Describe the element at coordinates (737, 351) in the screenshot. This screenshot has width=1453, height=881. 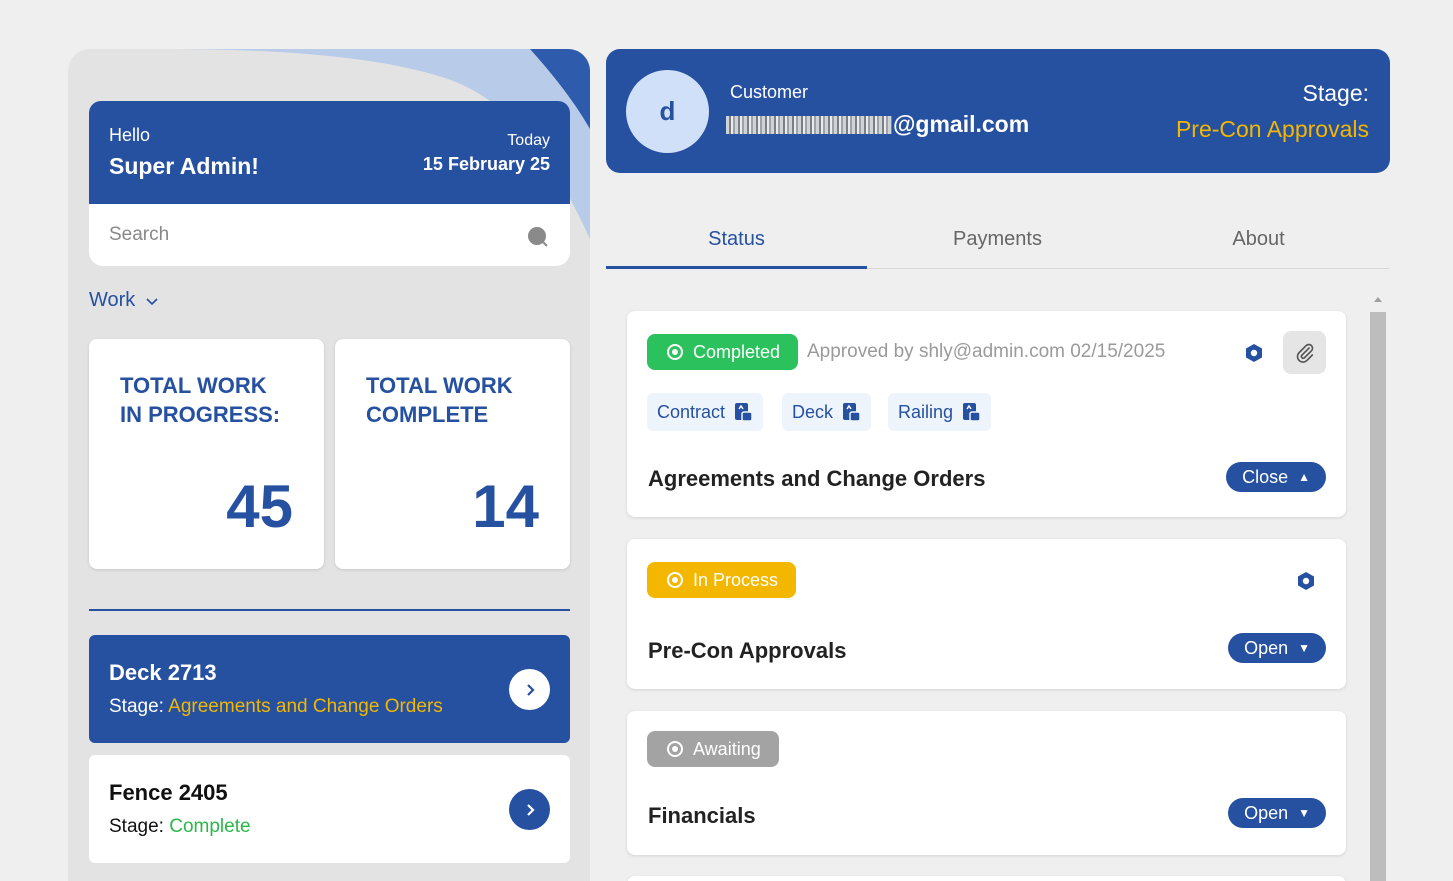
I see `status-badge-label: Completed` at that location.